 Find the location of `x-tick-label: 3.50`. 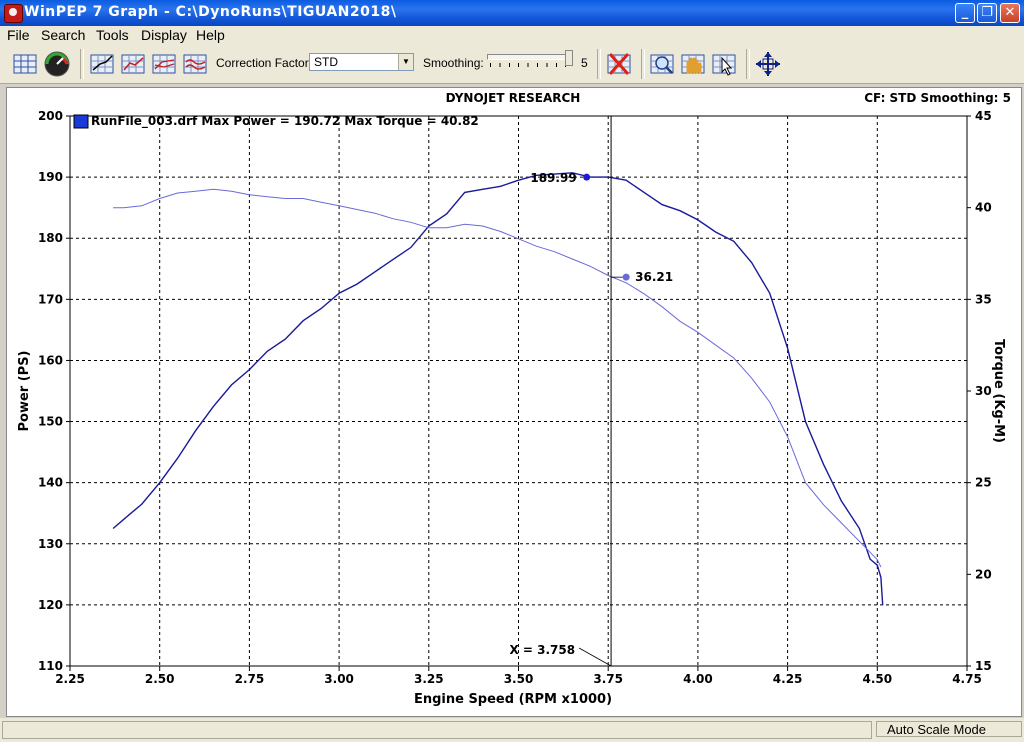

x-tick-label: 3.50 is located at coordinates (519, 679).